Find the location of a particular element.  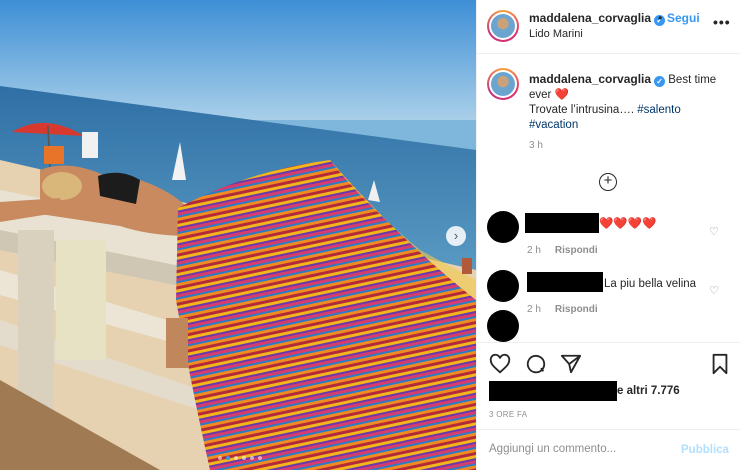

next-slide-button: › is located at coordinates (456, 236).